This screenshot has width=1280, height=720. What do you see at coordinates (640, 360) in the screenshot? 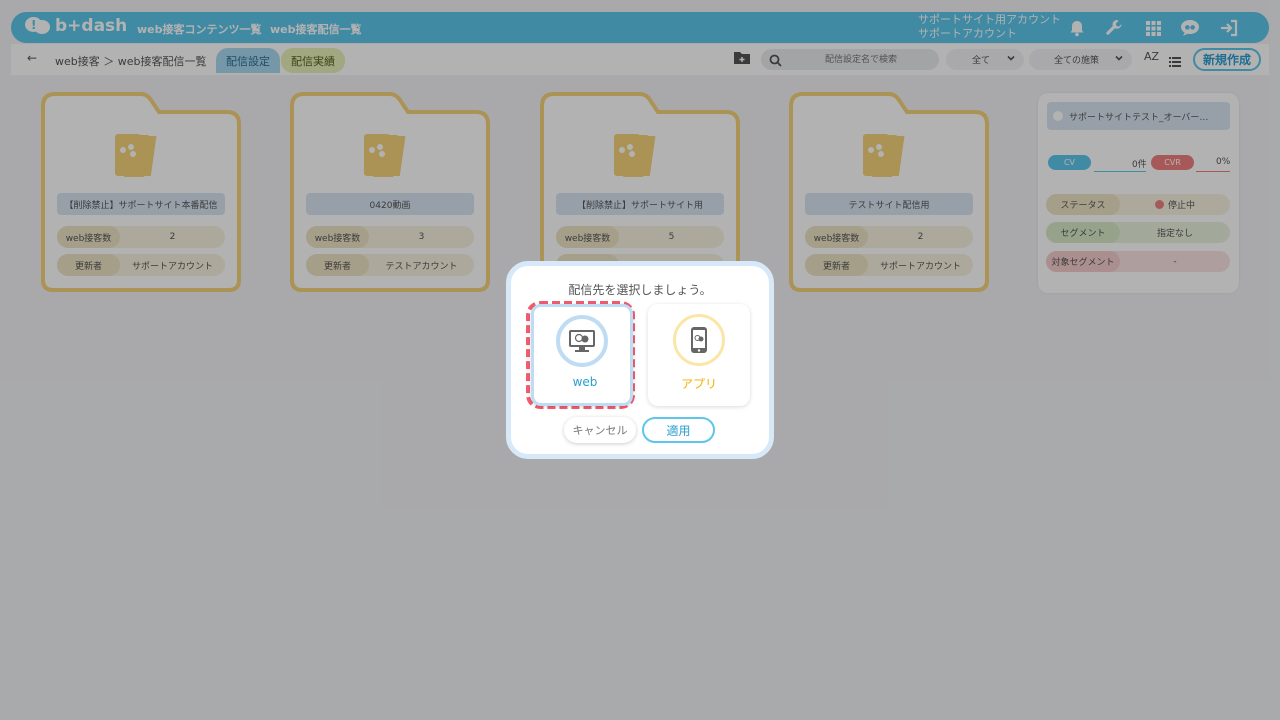
I see `delivery-target-modal: 配信先を選択しましょう。 web アプリ キャンセル 適用` at bounding box center [640, 360].